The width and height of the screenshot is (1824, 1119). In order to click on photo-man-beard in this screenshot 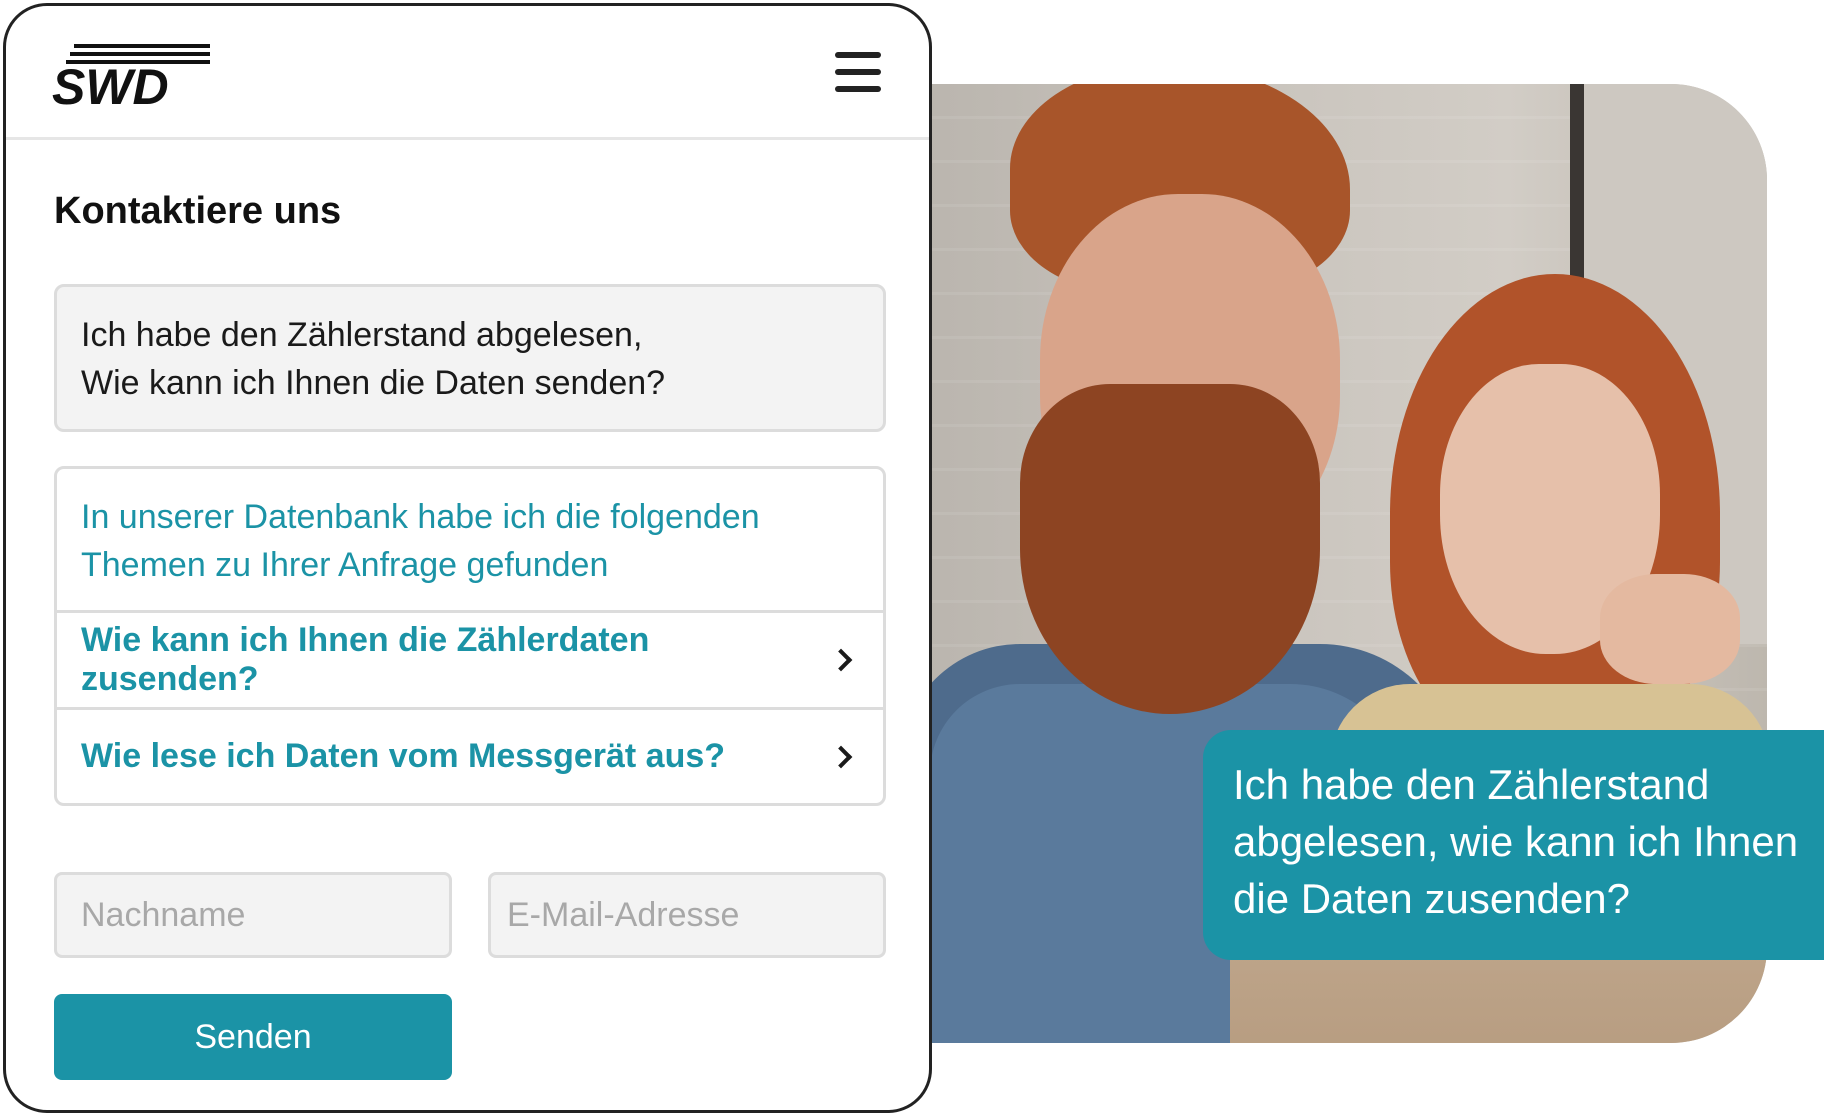, I will do `click(1170, 549)`.